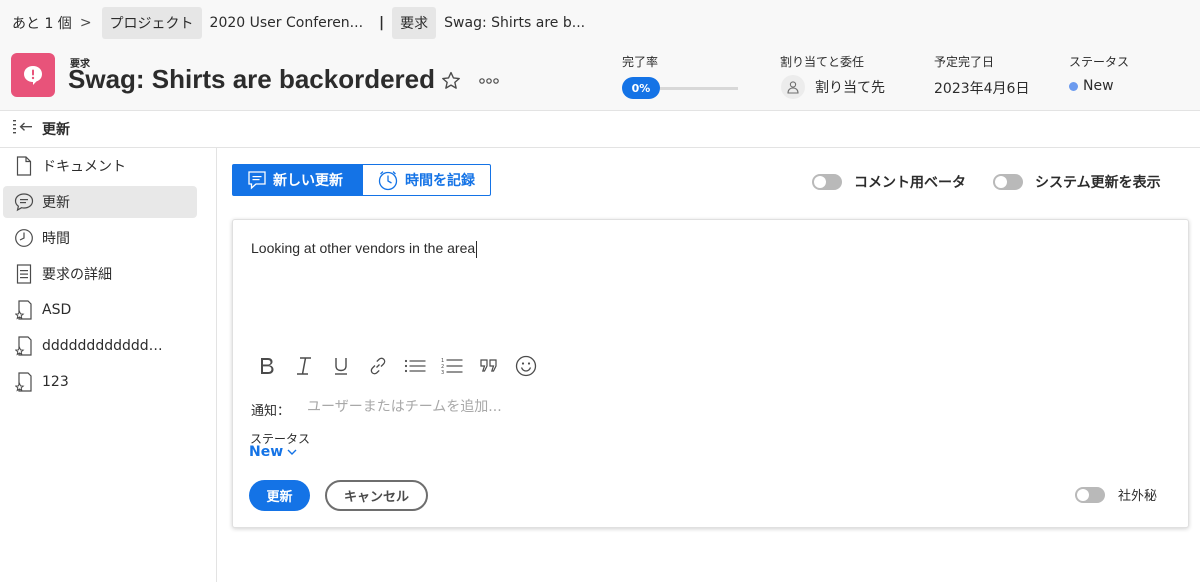  I want to click on percent-complete-label: 完了率, so click(640, 62).